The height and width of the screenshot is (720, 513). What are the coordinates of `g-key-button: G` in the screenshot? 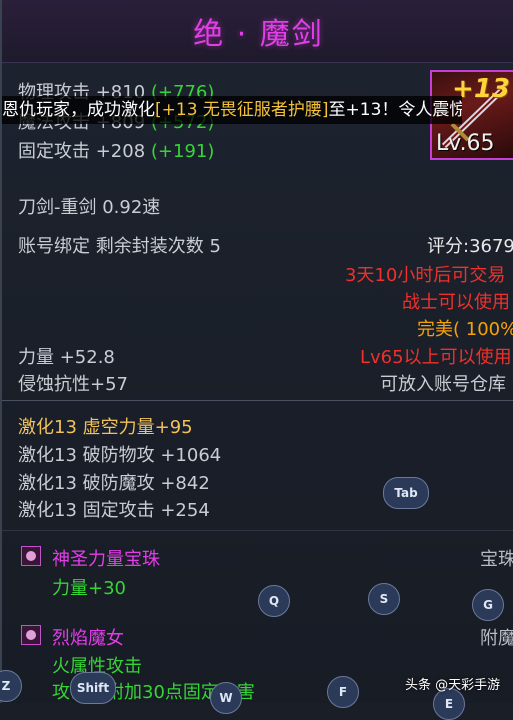 It's located at (488, 605).